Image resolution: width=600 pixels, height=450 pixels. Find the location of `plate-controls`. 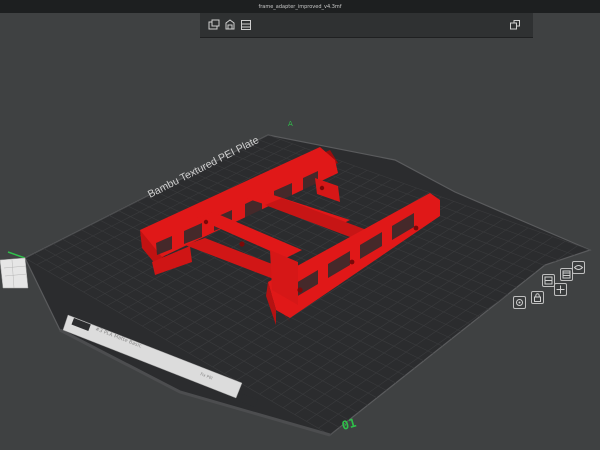

plate-controls is located at coordinates (545, 290).